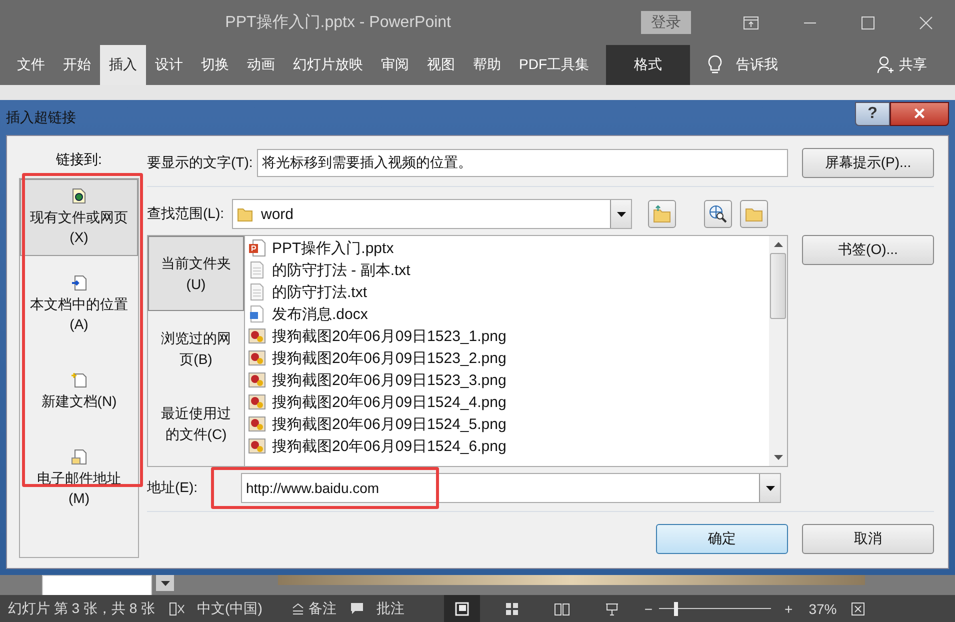 The width and height of the screenshot is (955, 622). I want to click on normal-view-icon, so click(462, 609).